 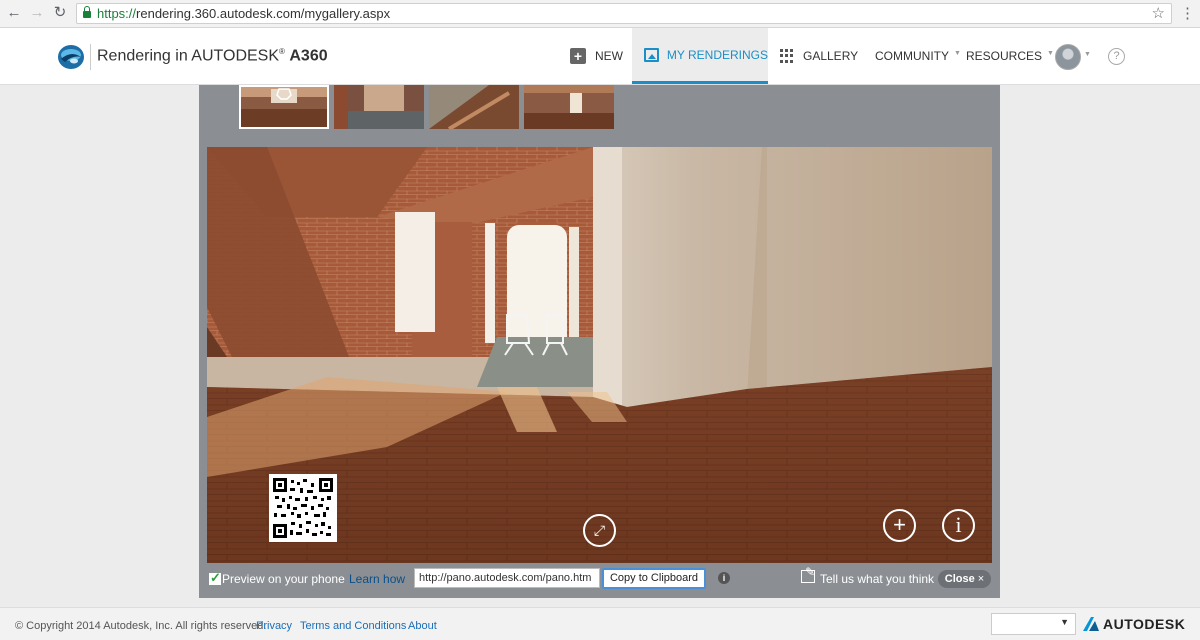 What do you see at coordinates (596, 56) in the screenshot?
I see `nav-new: + NEW` at bounding box center [596, 56].